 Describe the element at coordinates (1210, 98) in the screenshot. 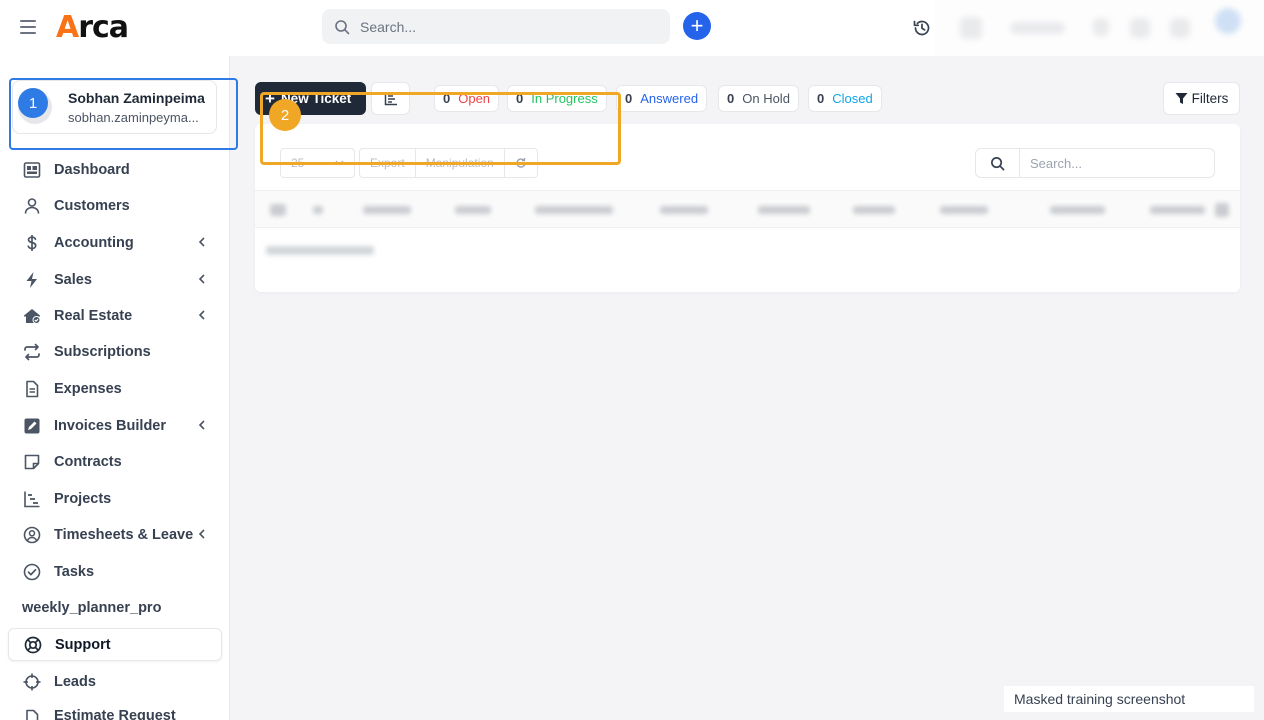

I see `filters-label: Filters` at that location.